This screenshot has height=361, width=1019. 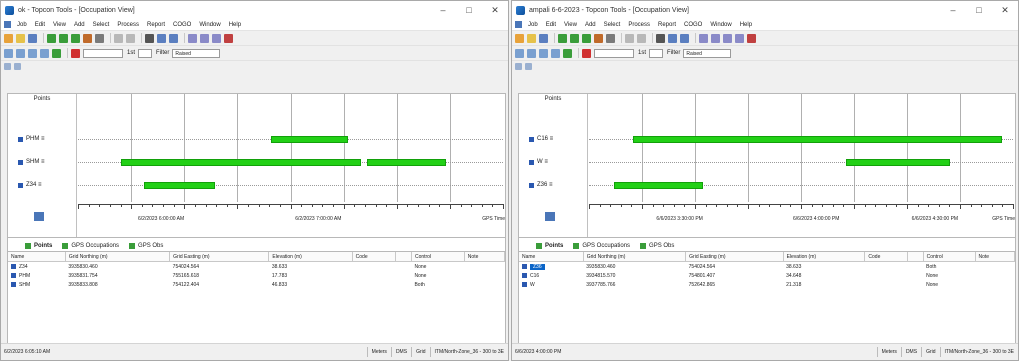 What do you see at coordinates (8, 53) in the screenshot?
I see `zoom-in-icon` at bounding box center [8, 53].